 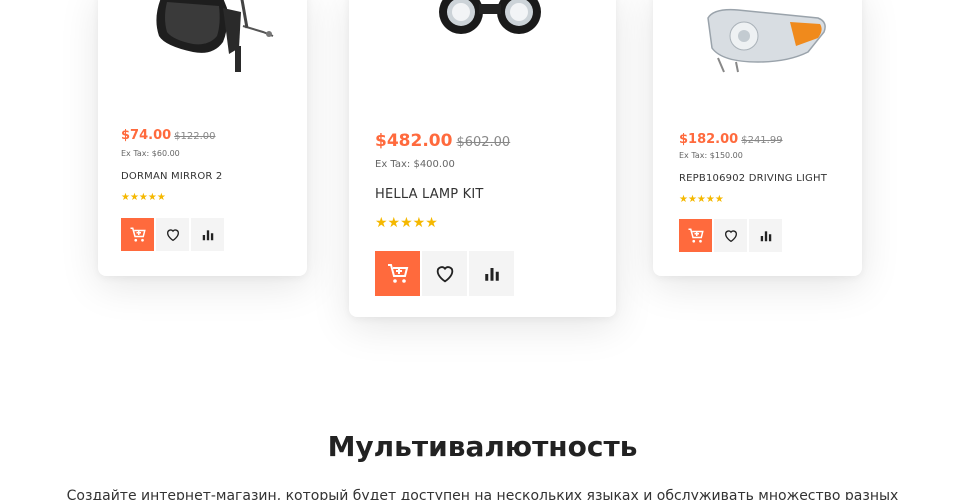 What do you see at coordinates (150, 153) in the screenshot?
I see `ex-tax: Ex Tax: $60.00` at bounding box center [150, 153].